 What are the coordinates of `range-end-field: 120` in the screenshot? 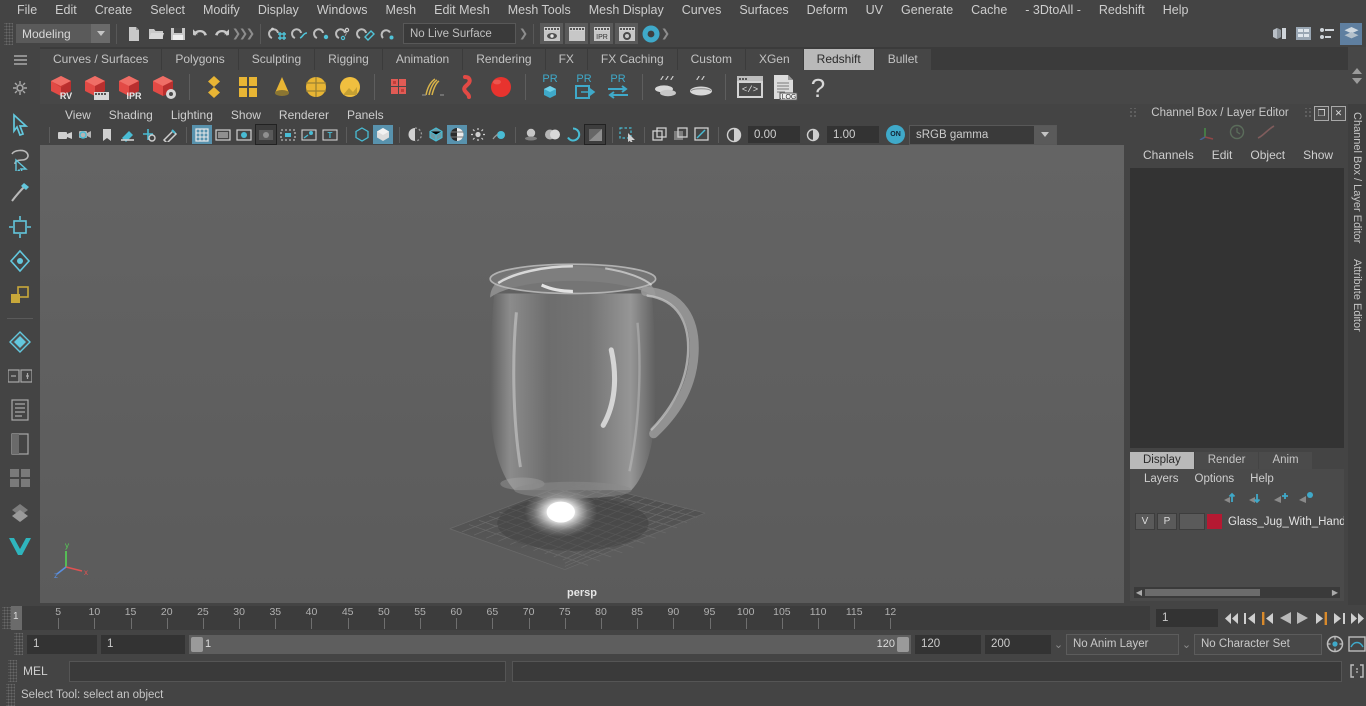 It's located at (948, 644).